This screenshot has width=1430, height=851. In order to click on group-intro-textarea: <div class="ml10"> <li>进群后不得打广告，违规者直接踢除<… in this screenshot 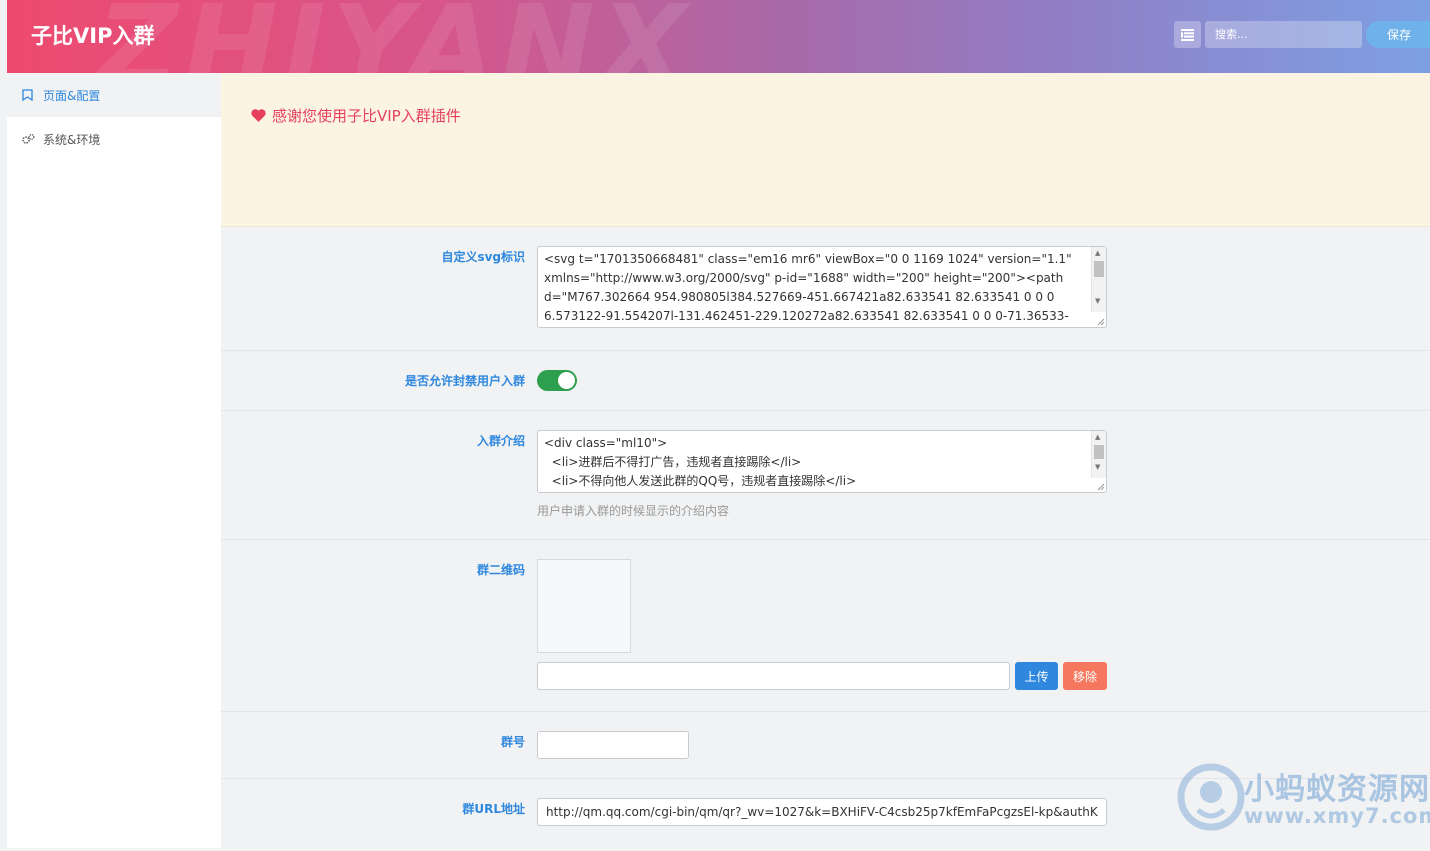, I will do `click(822, 461)`.